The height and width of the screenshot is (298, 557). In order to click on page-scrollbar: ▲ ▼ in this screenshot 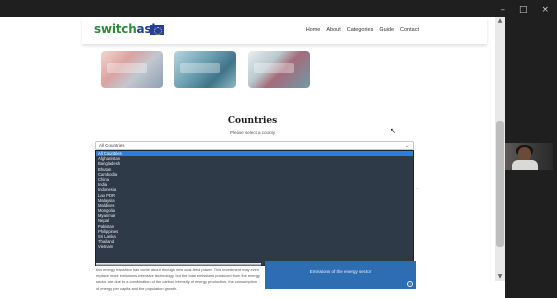, I will do `click(500, 149)`.